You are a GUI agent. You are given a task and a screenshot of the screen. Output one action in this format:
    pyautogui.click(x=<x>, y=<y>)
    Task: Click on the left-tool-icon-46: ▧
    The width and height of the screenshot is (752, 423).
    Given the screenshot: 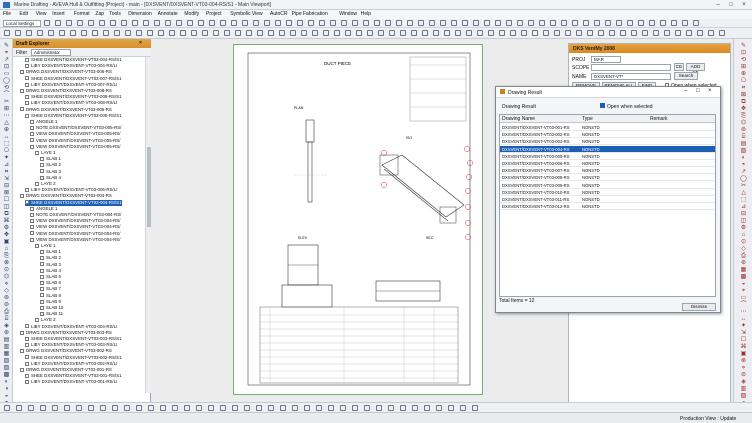 What is the action you would take?
    pyautogui.click(x=6, y=361)
    